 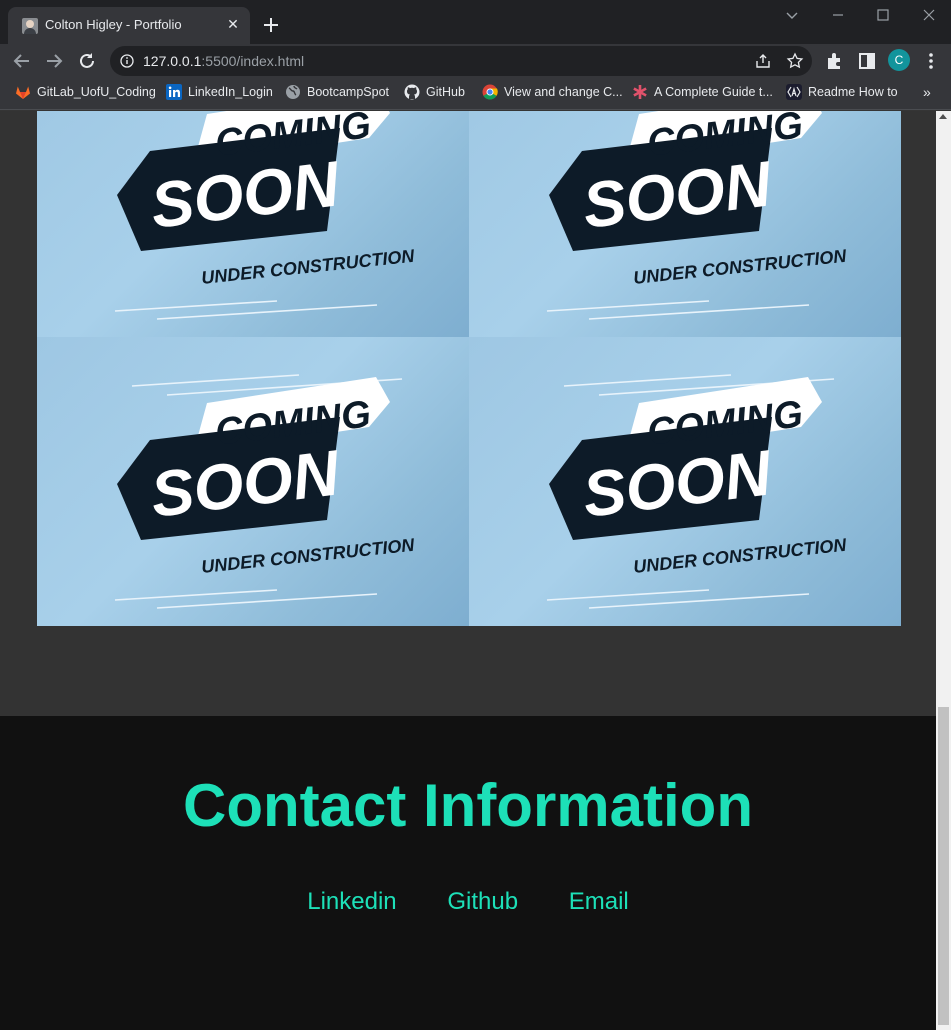 I want to click on toolbar: 127.0.0.1:5500/index.html C, so click(x=475, y=61).